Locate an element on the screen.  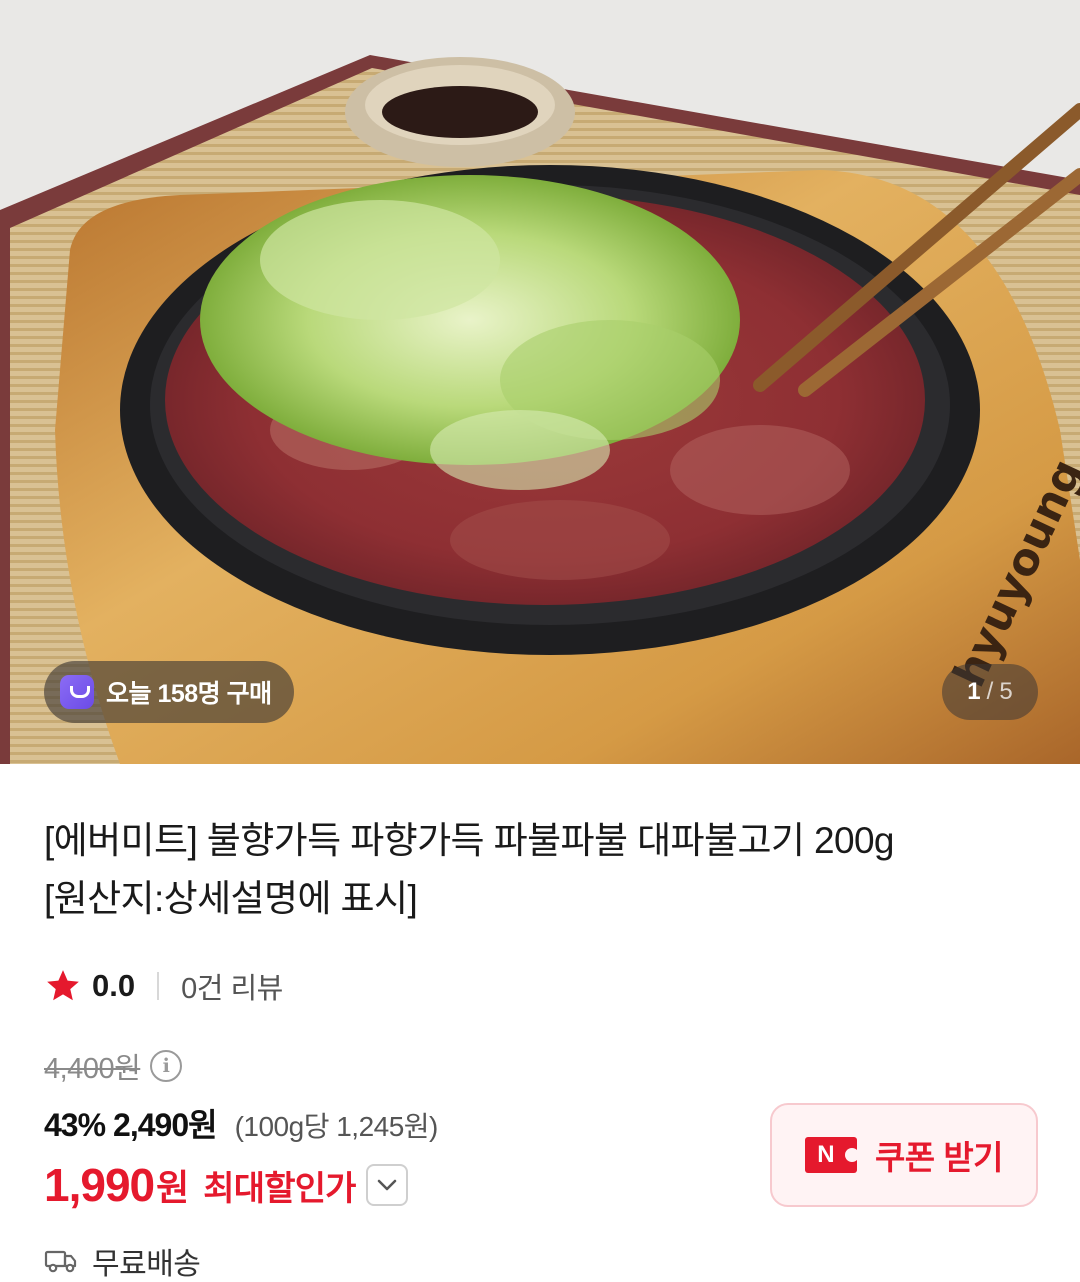
chevron-down-icon is located at coordinates (386, 1185).